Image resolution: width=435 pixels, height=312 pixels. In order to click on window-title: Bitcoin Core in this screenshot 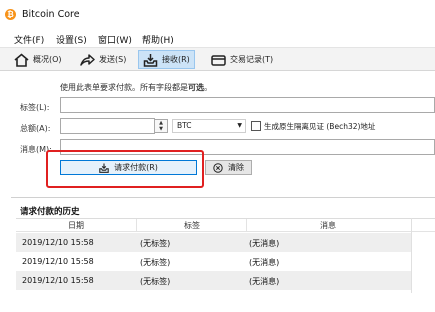, I will do `click(51, 14)`.